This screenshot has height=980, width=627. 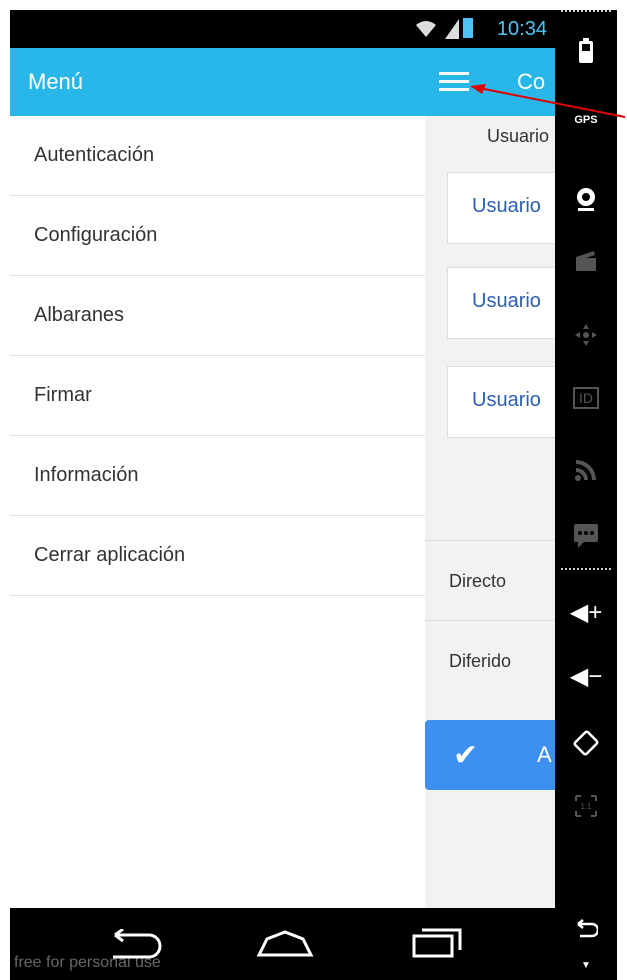 What do you see at coordinates (94, 155) in the screenshot?
I see `menu-item-label: Autenticación` at bounding box center [94, 155].